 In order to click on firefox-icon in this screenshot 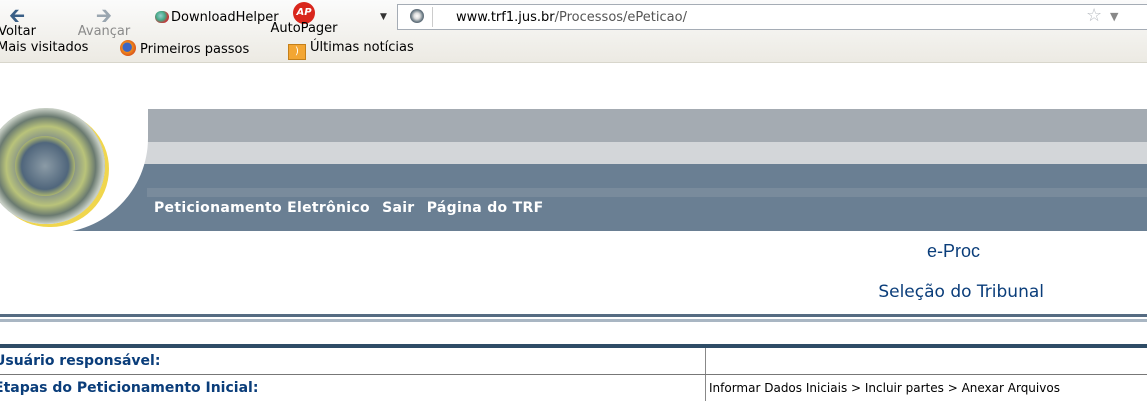, I will do `click(128, 48)`.